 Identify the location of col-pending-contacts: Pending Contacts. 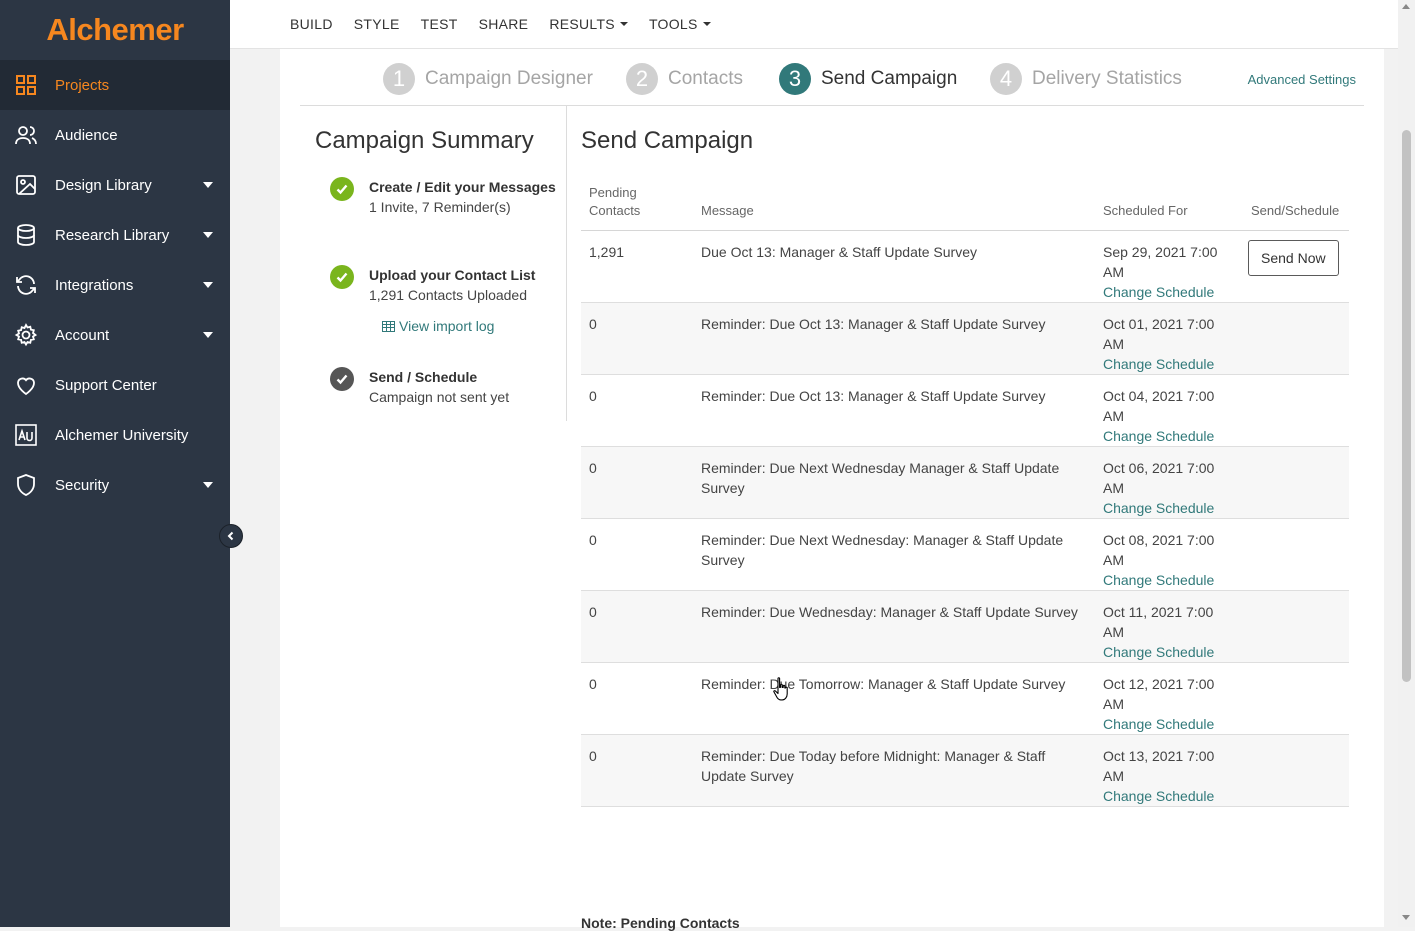
(637, 204).